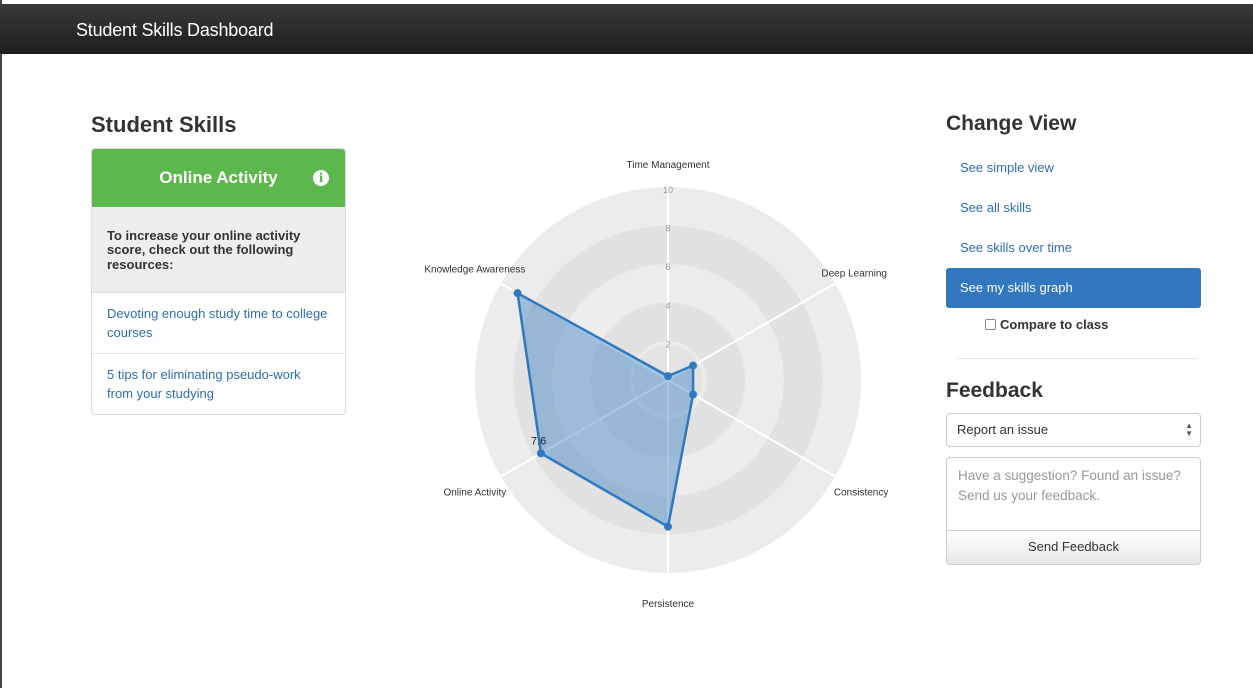  Describe the element at coordinates (1054, 324) in the screenshot. I see `compare-label: Compare to class` at that location.